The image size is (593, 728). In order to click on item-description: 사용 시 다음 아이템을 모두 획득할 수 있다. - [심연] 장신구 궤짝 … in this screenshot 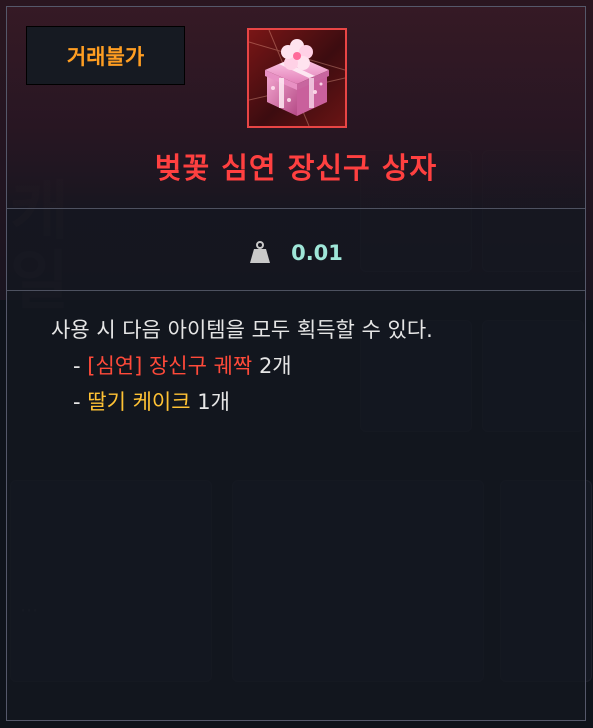, I will do `click(242, 366)`.